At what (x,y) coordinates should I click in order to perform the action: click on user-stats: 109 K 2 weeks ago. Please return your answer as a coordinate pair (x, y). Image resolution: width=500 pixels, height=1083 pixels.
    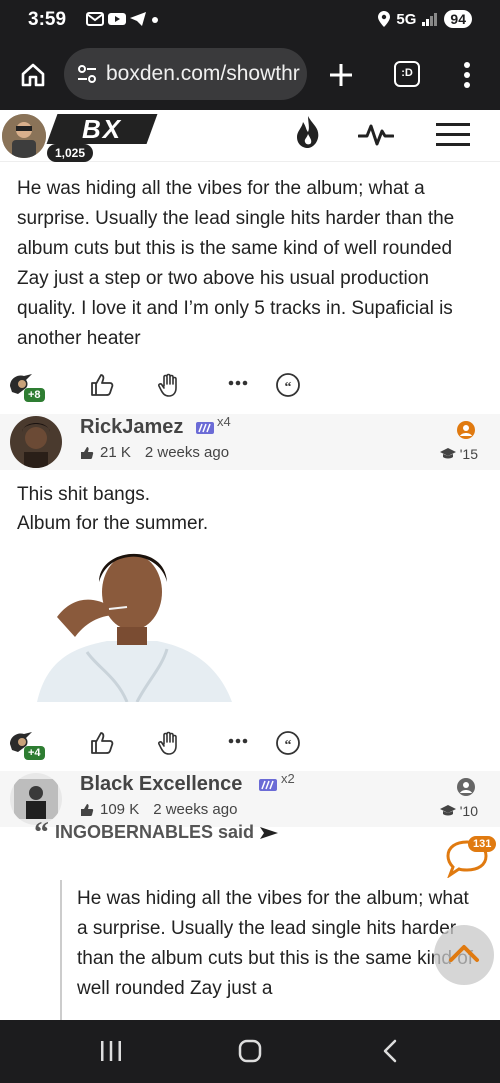
    Looking at the image, I should click on (158, 809).